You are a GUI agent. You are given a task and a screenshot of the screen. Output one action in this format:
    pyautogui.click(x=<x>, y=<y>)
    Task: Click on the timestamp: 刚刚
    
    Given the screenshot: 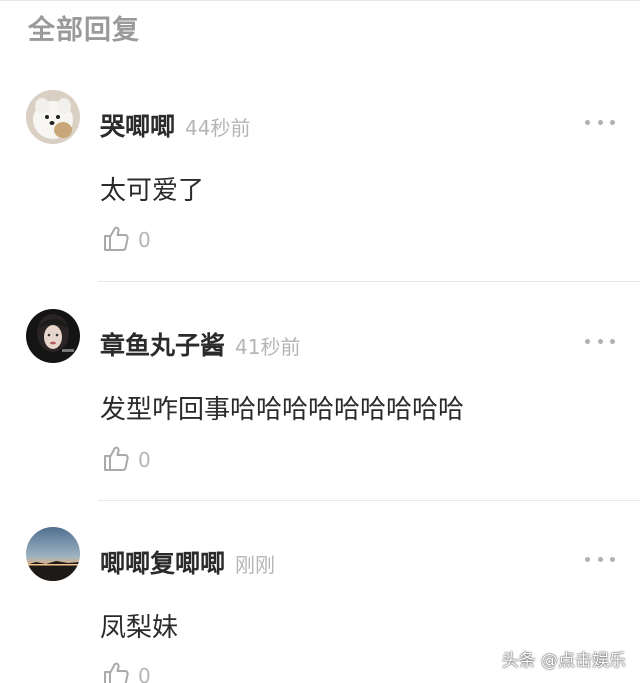 What is the action you would take?
    pyautogui.click(x=255, y=565)
    